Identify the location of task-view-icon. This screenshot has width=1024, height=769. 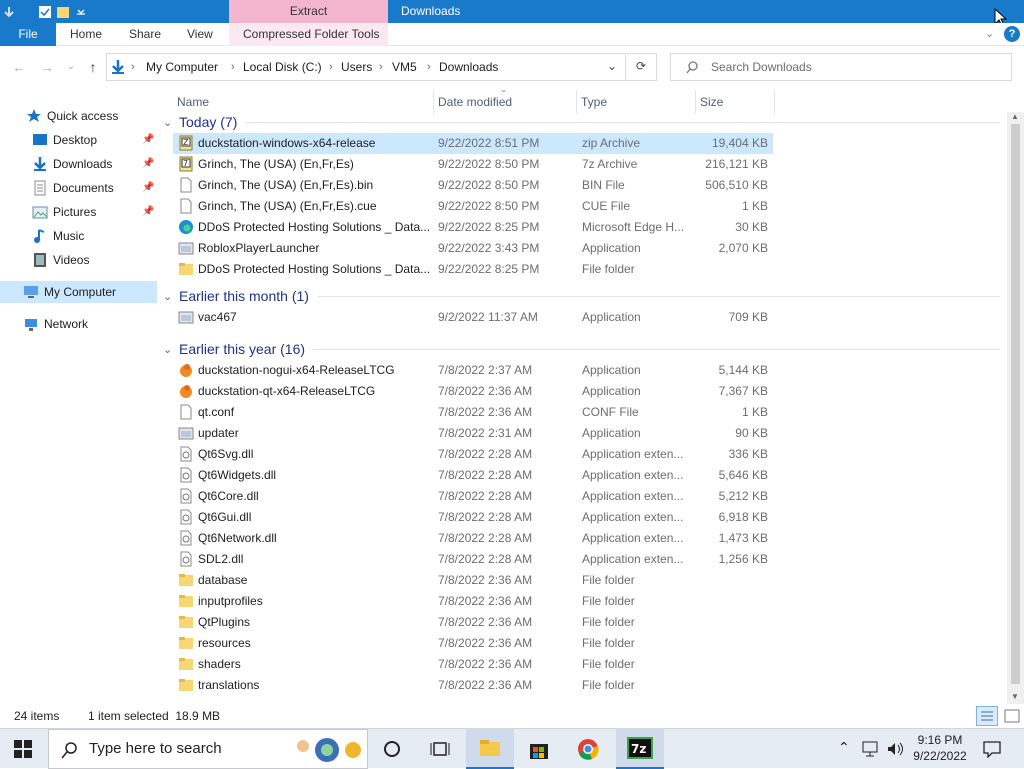
(392, 749).